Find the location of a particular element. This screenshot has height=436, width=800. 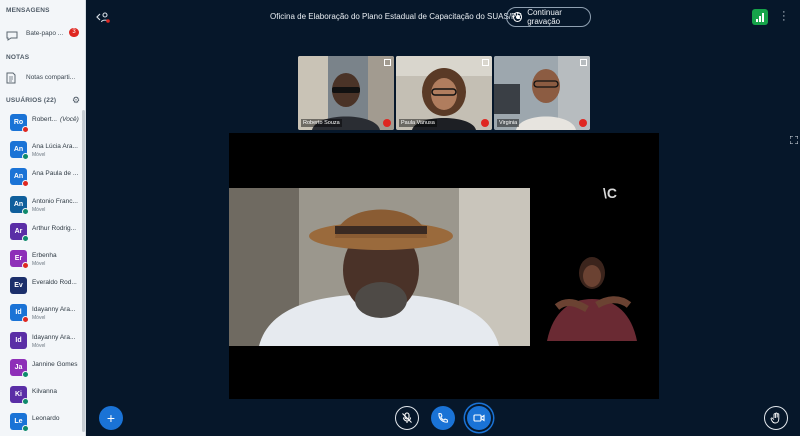

phone-icon is located at coordinates (443, 417).